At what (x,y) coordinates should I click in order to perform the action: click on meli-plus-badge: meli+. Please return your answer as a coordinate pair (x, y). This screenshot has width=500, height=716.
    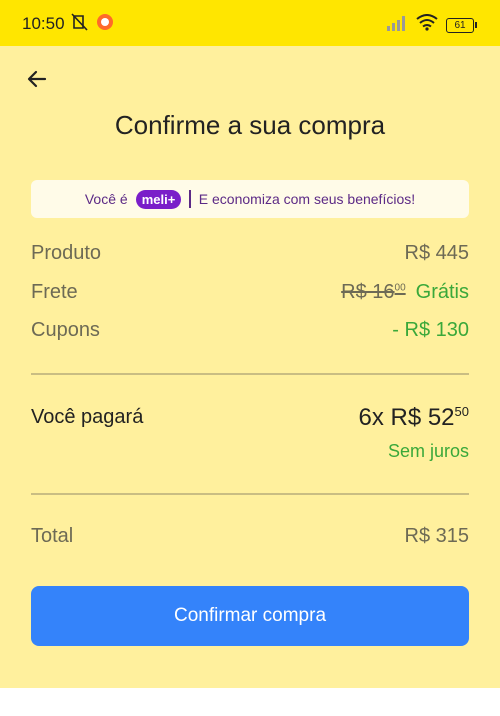
    Looking at the image, I should click on (158, 199).